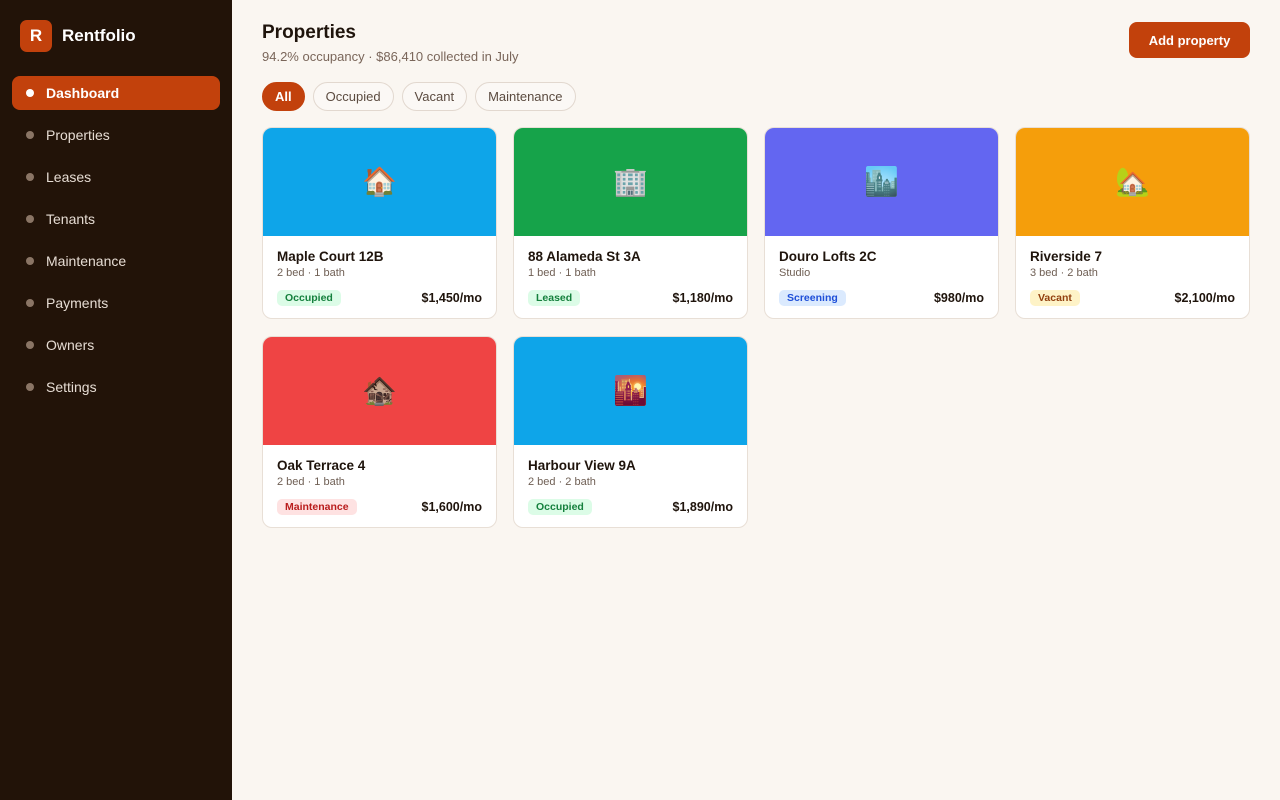  I want to click on status-badge: Vacant, so click(1055, 298).